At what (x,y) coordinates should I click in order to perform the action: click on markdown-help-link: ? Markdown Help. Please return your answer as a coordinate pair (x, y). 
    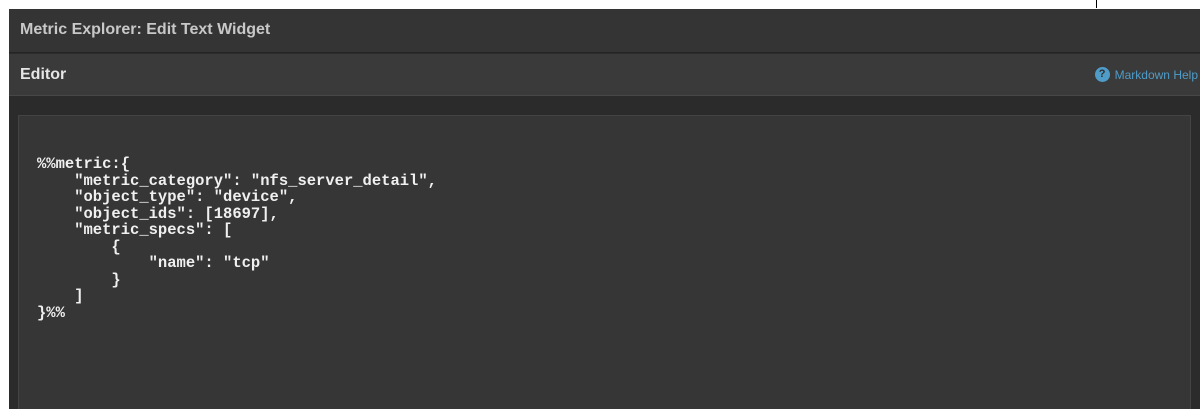
    Looking at the image, I should click on (1146, 74).